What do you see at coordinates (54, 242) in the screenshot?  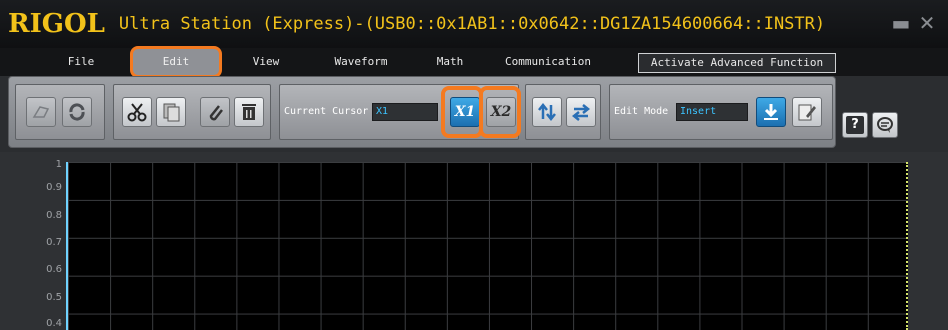 I see `y-tick-0.7: 0.7` at bounding box center [54, 242].